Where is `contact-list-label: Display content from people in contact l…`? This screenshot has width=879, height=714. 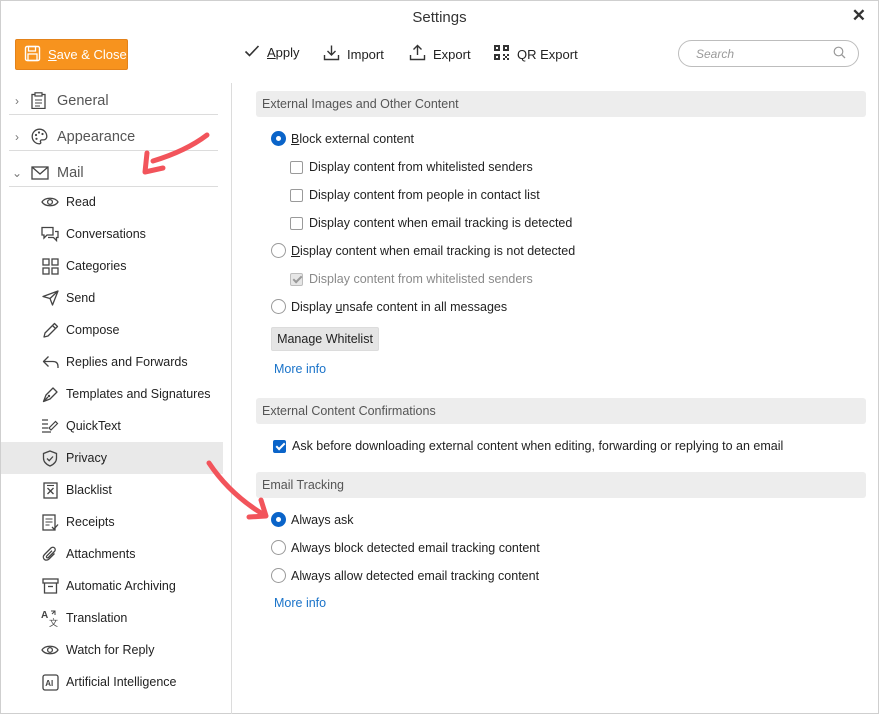
contact-list-label: Display content from people in contact l… is located at coordinates (424, 195).